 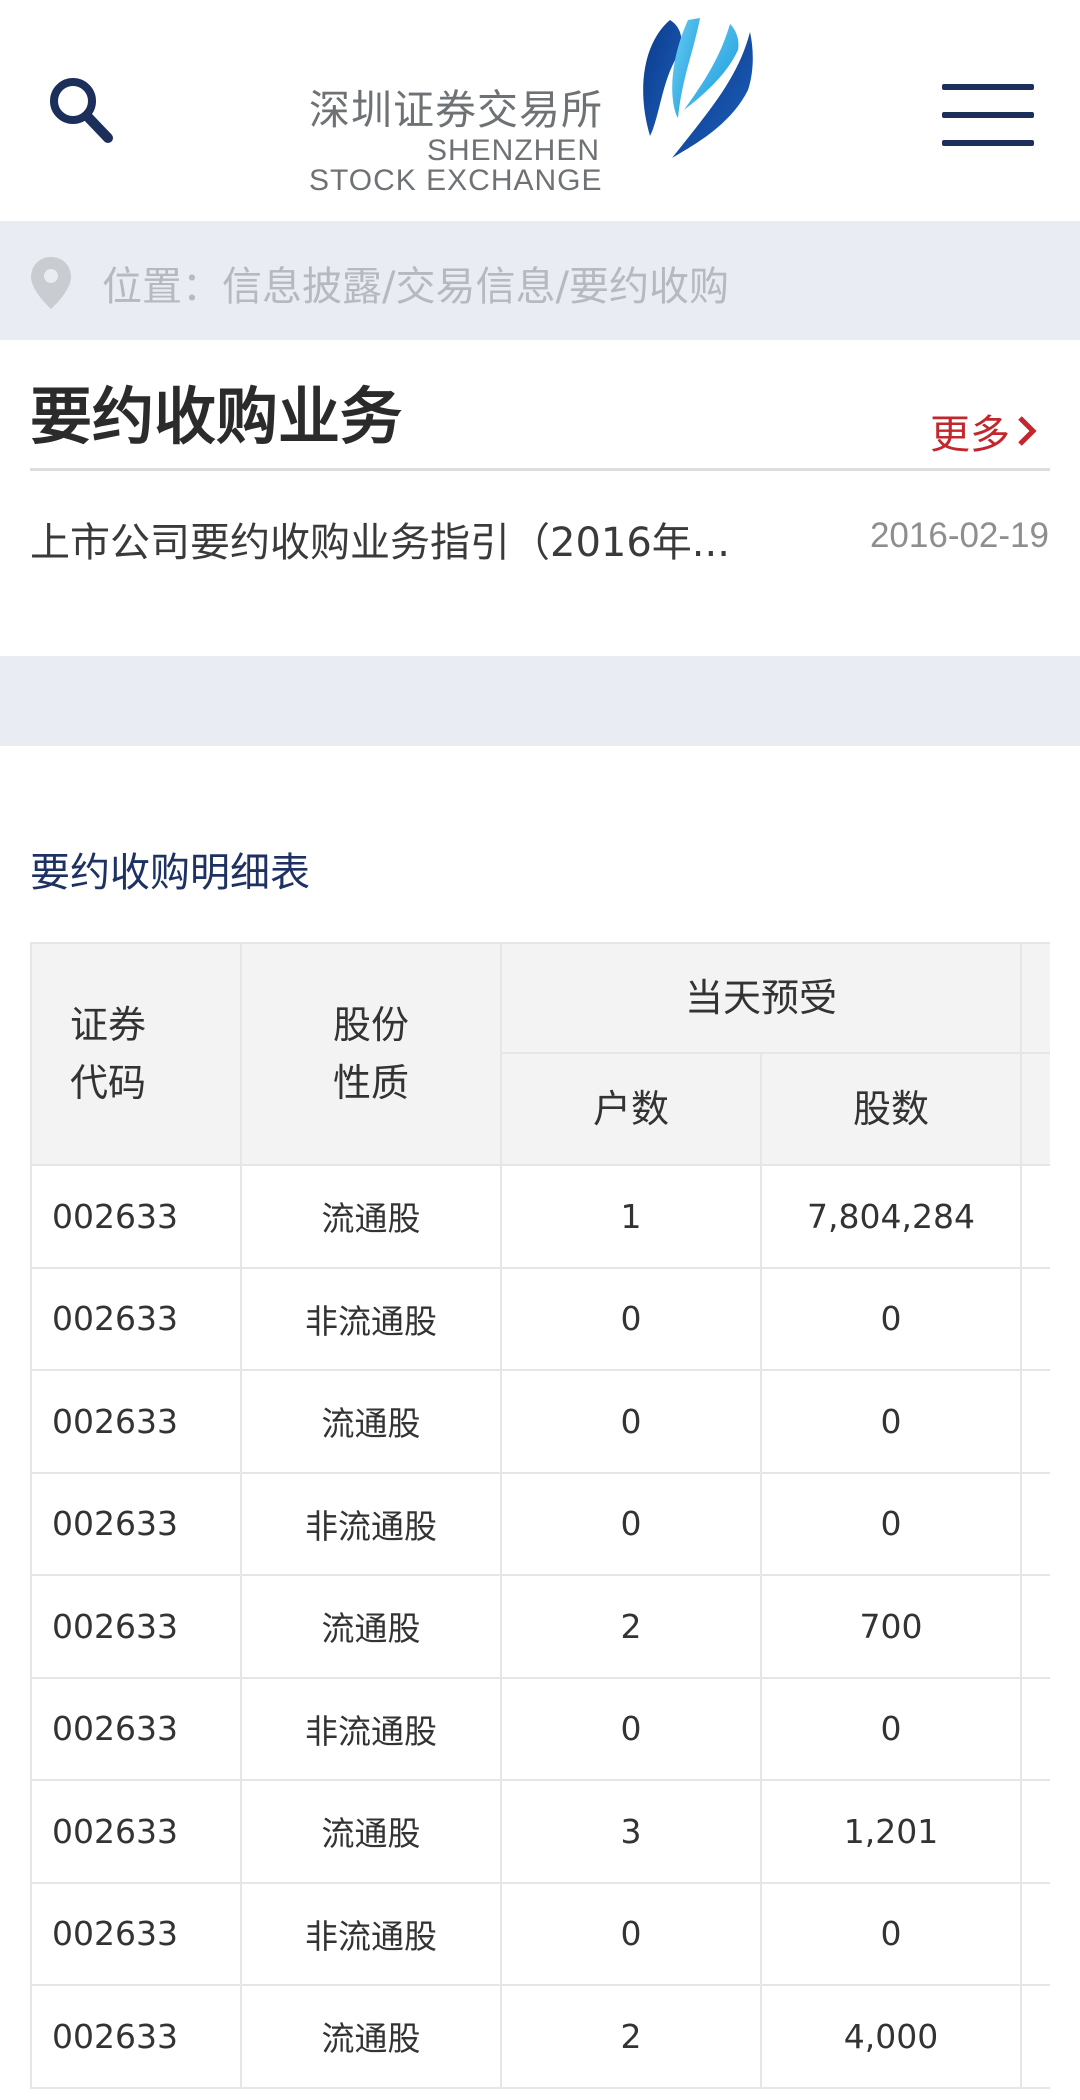 I want to click on header-share-type: 股份 性质, so click(x=371, y=1054).